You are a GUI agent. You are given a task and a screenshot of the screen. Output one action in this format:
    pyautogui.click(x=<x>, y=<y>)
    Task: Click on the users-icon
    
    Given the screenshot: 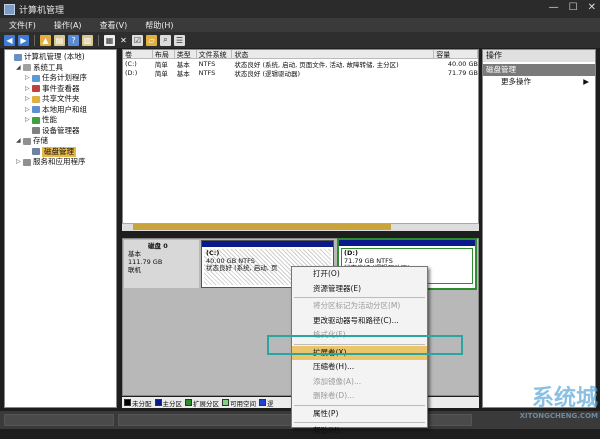 What is the action you would take?
    pyautogui.click(x=36, y=110)
    